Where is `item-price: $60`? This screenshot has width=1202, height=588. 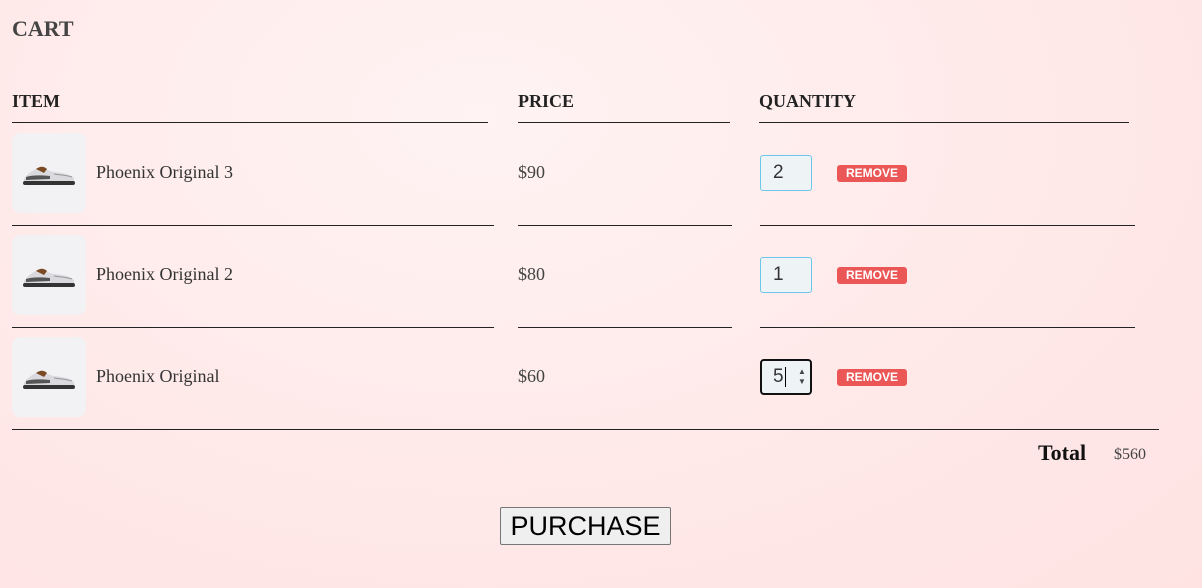 item-price: $60 is located at coordinates (531, 376).